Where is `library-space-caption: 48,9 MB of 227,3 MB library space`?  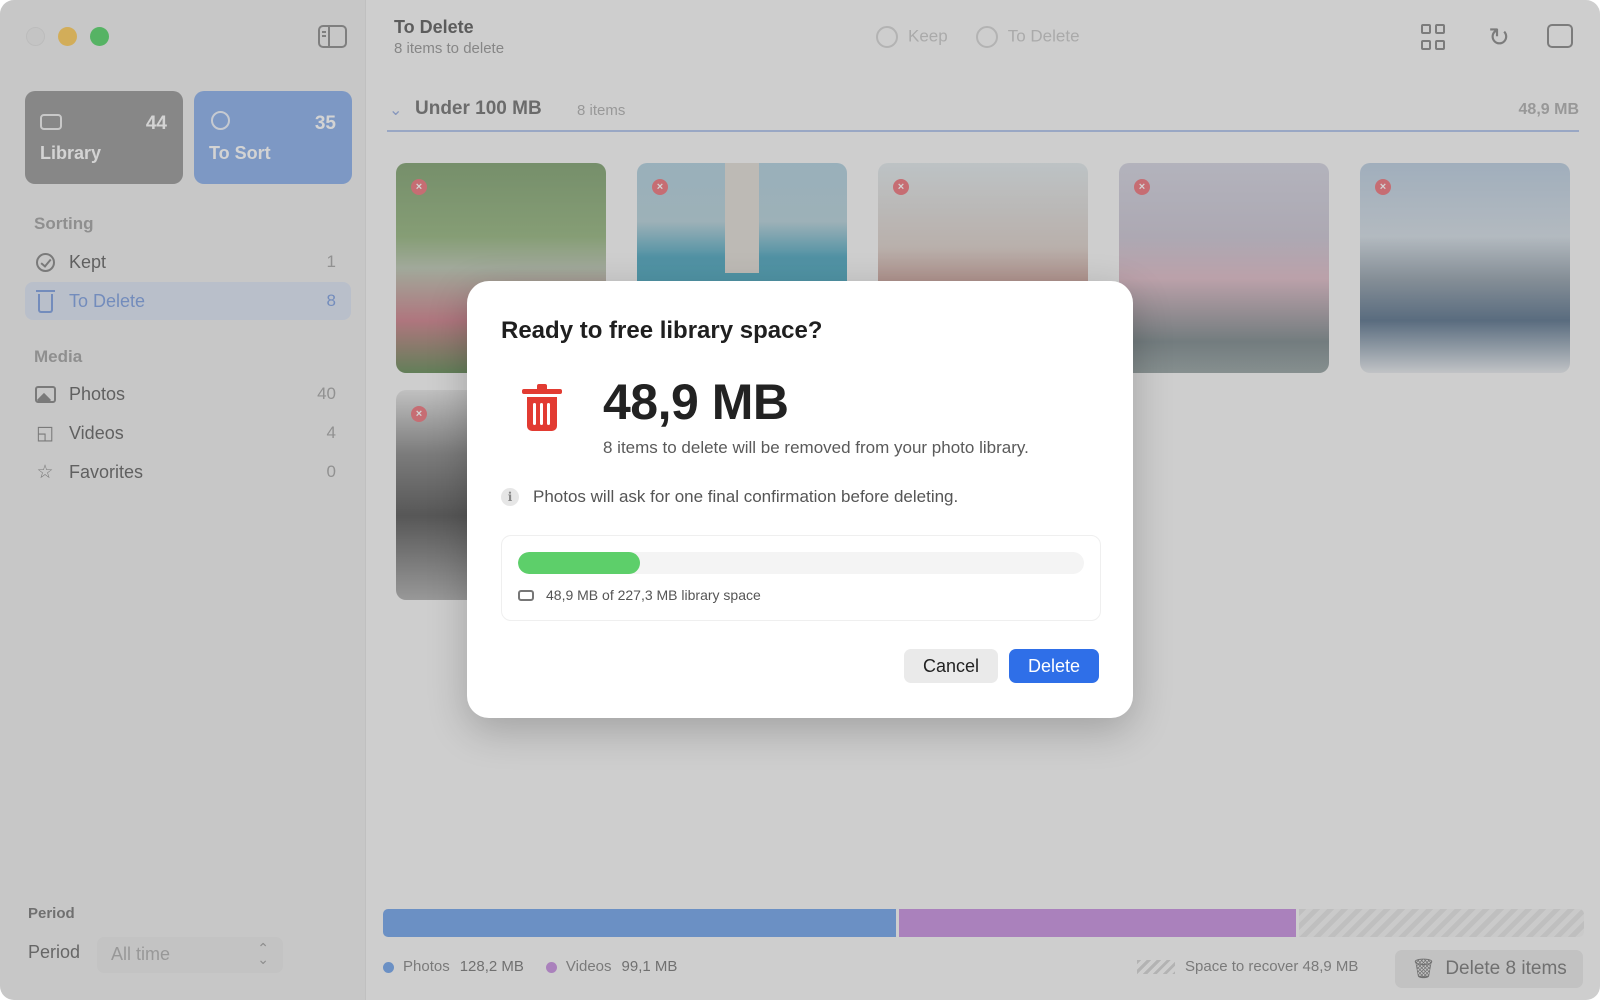
library-space-caption: 48,9 MB of 227,3 MB library space is located at coordinates (639, 595).